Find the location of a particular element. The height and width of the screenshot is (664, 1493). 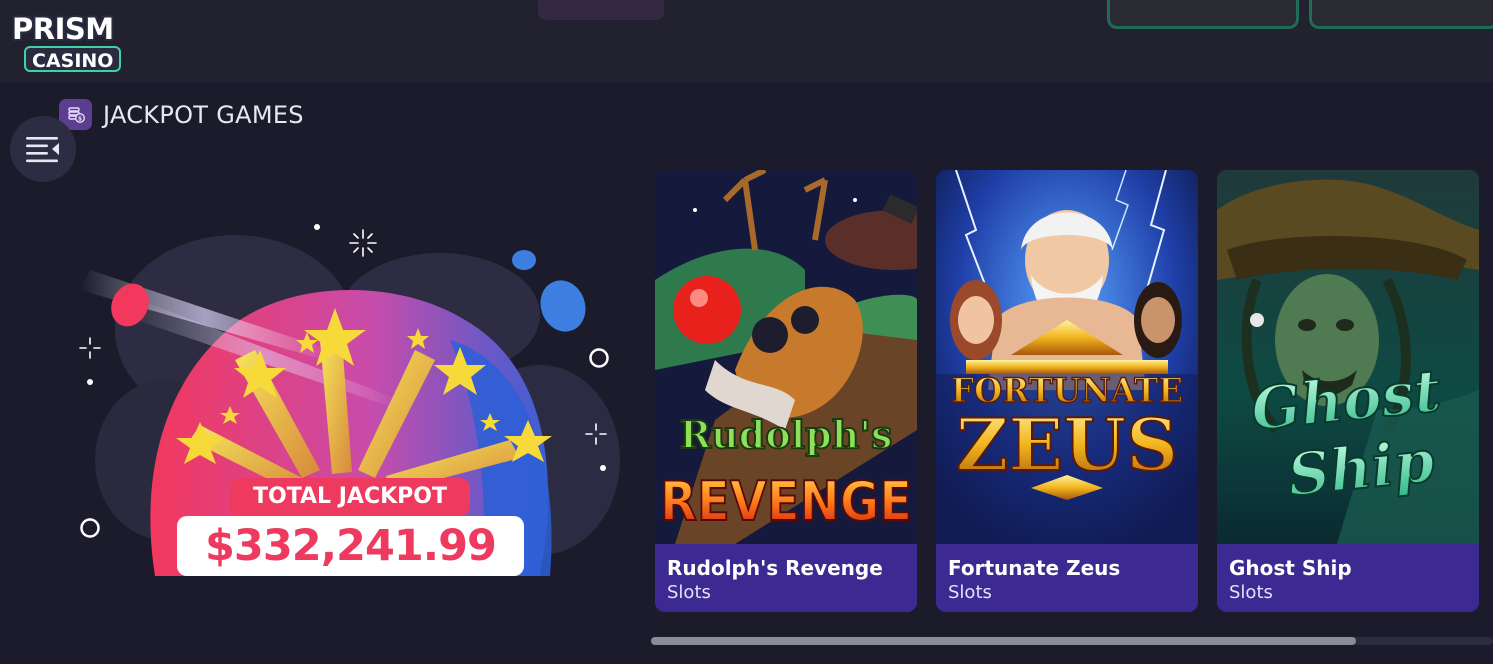

game-card-fortunate-zeus: FORTUNATE ZEUS Fortunate Zeus Slots is located at coordinates (1067, 391).